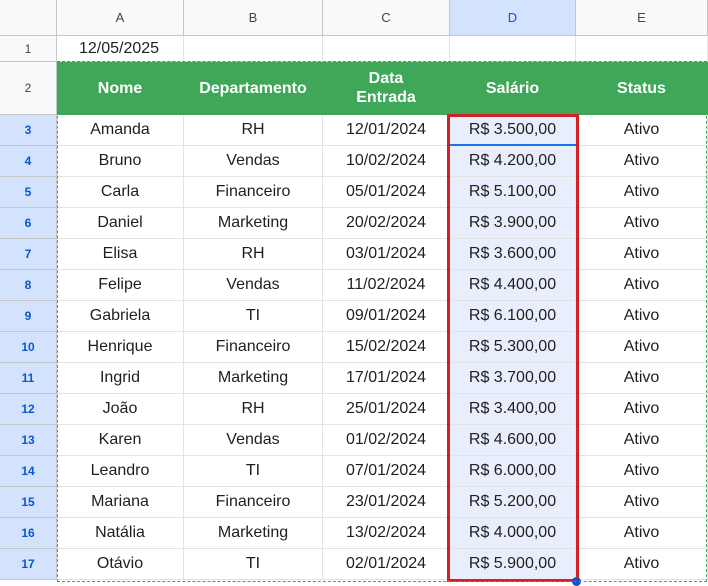 This screenshot has width=708, height=586. I want to click on cell-nome: Amanda, so click(120, 130).